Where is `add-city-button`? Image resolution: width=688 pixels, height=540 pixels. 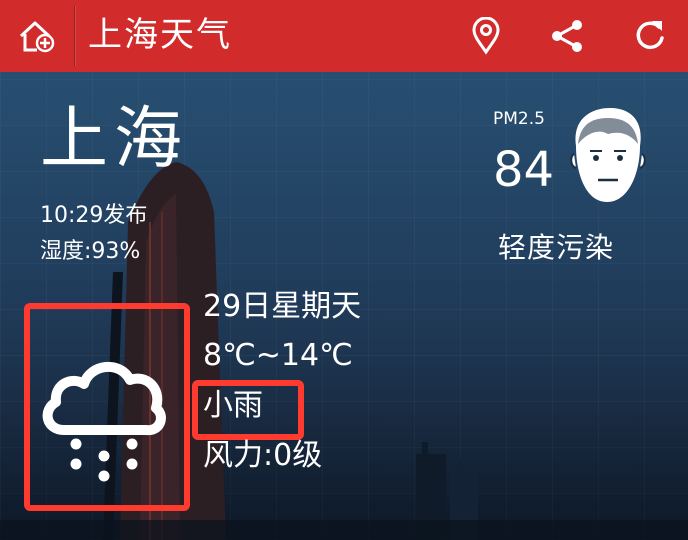 add-city-button is located at coordinates (37, 36).